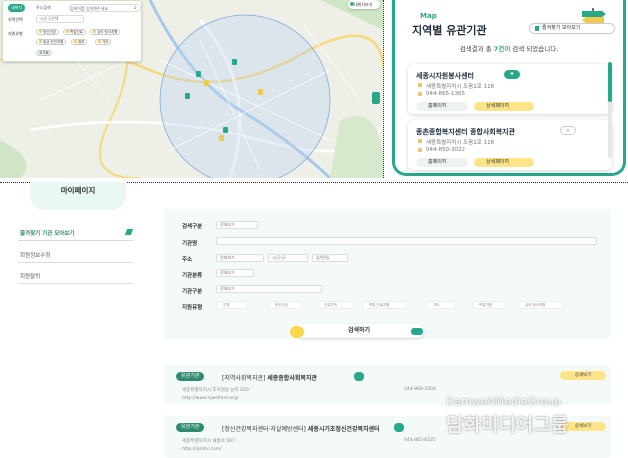  I want to click on mascot-icon, so click(297, 332).